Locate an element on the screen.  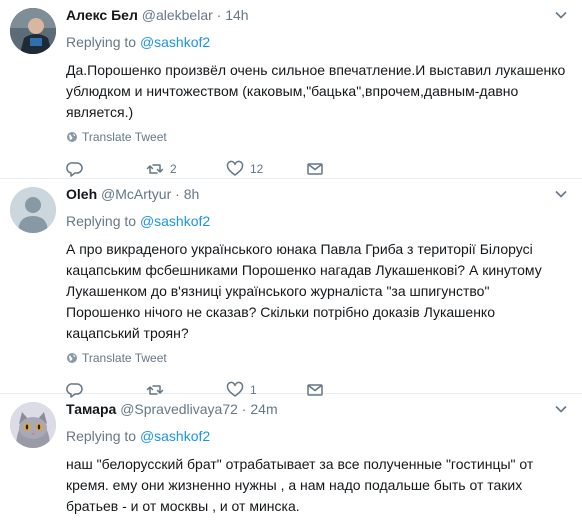
timestamp: 24m is located at coordinates (263, 409).